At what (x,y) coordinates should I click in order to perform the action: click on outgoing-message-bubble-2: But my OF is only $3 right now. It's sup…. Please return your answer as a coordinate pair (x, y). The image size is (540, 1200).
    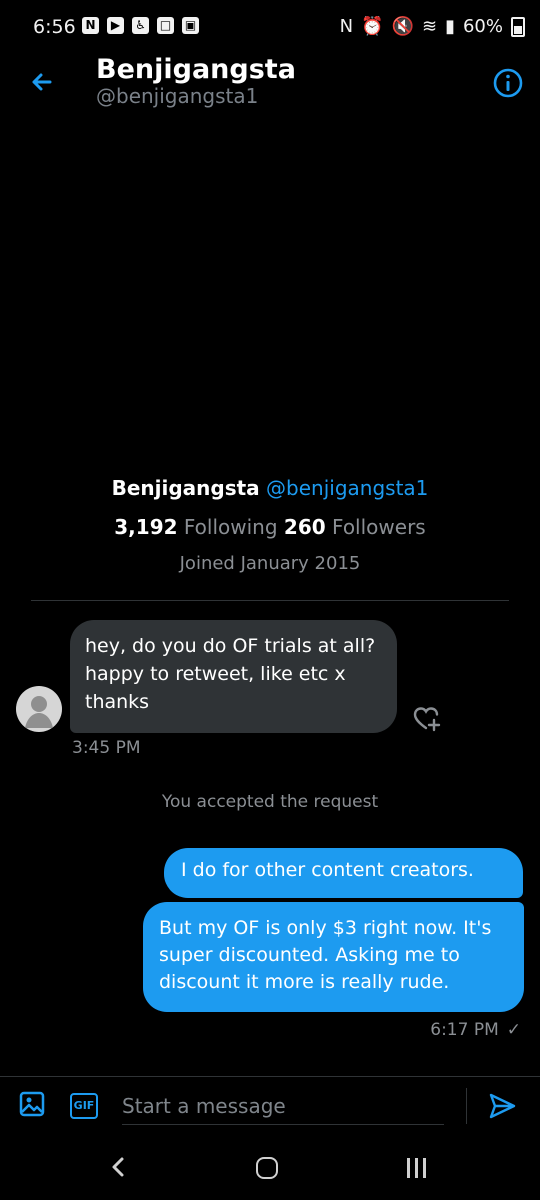
    Looking at the image, I should click on (333, 957).